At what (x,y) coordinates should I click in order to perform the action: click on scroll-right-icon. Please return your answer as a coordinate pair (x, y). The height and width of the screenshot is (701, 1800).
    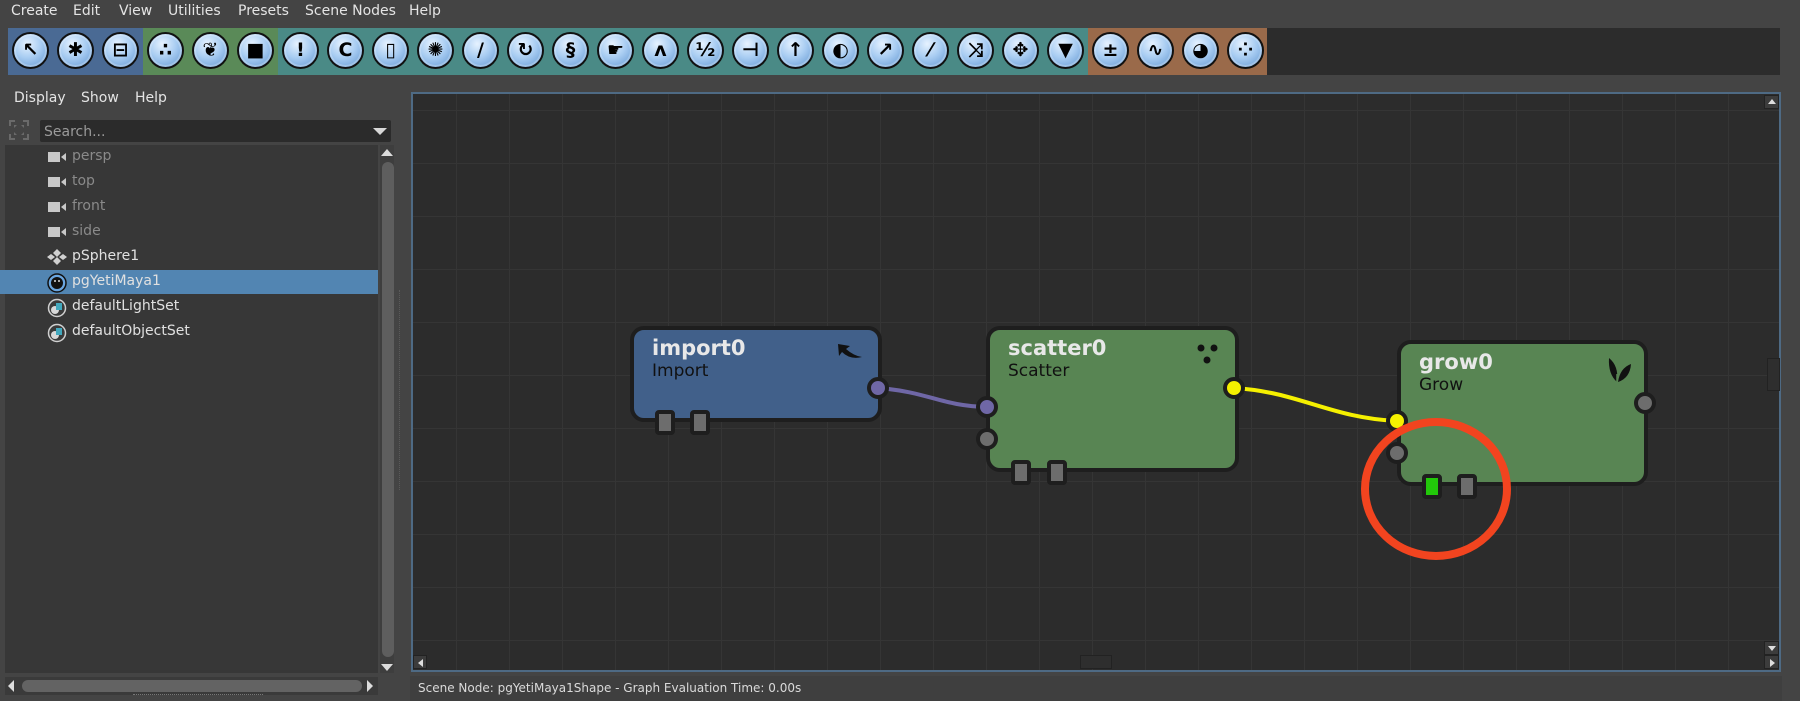
    Looking at the image, I should click on (370, 686).